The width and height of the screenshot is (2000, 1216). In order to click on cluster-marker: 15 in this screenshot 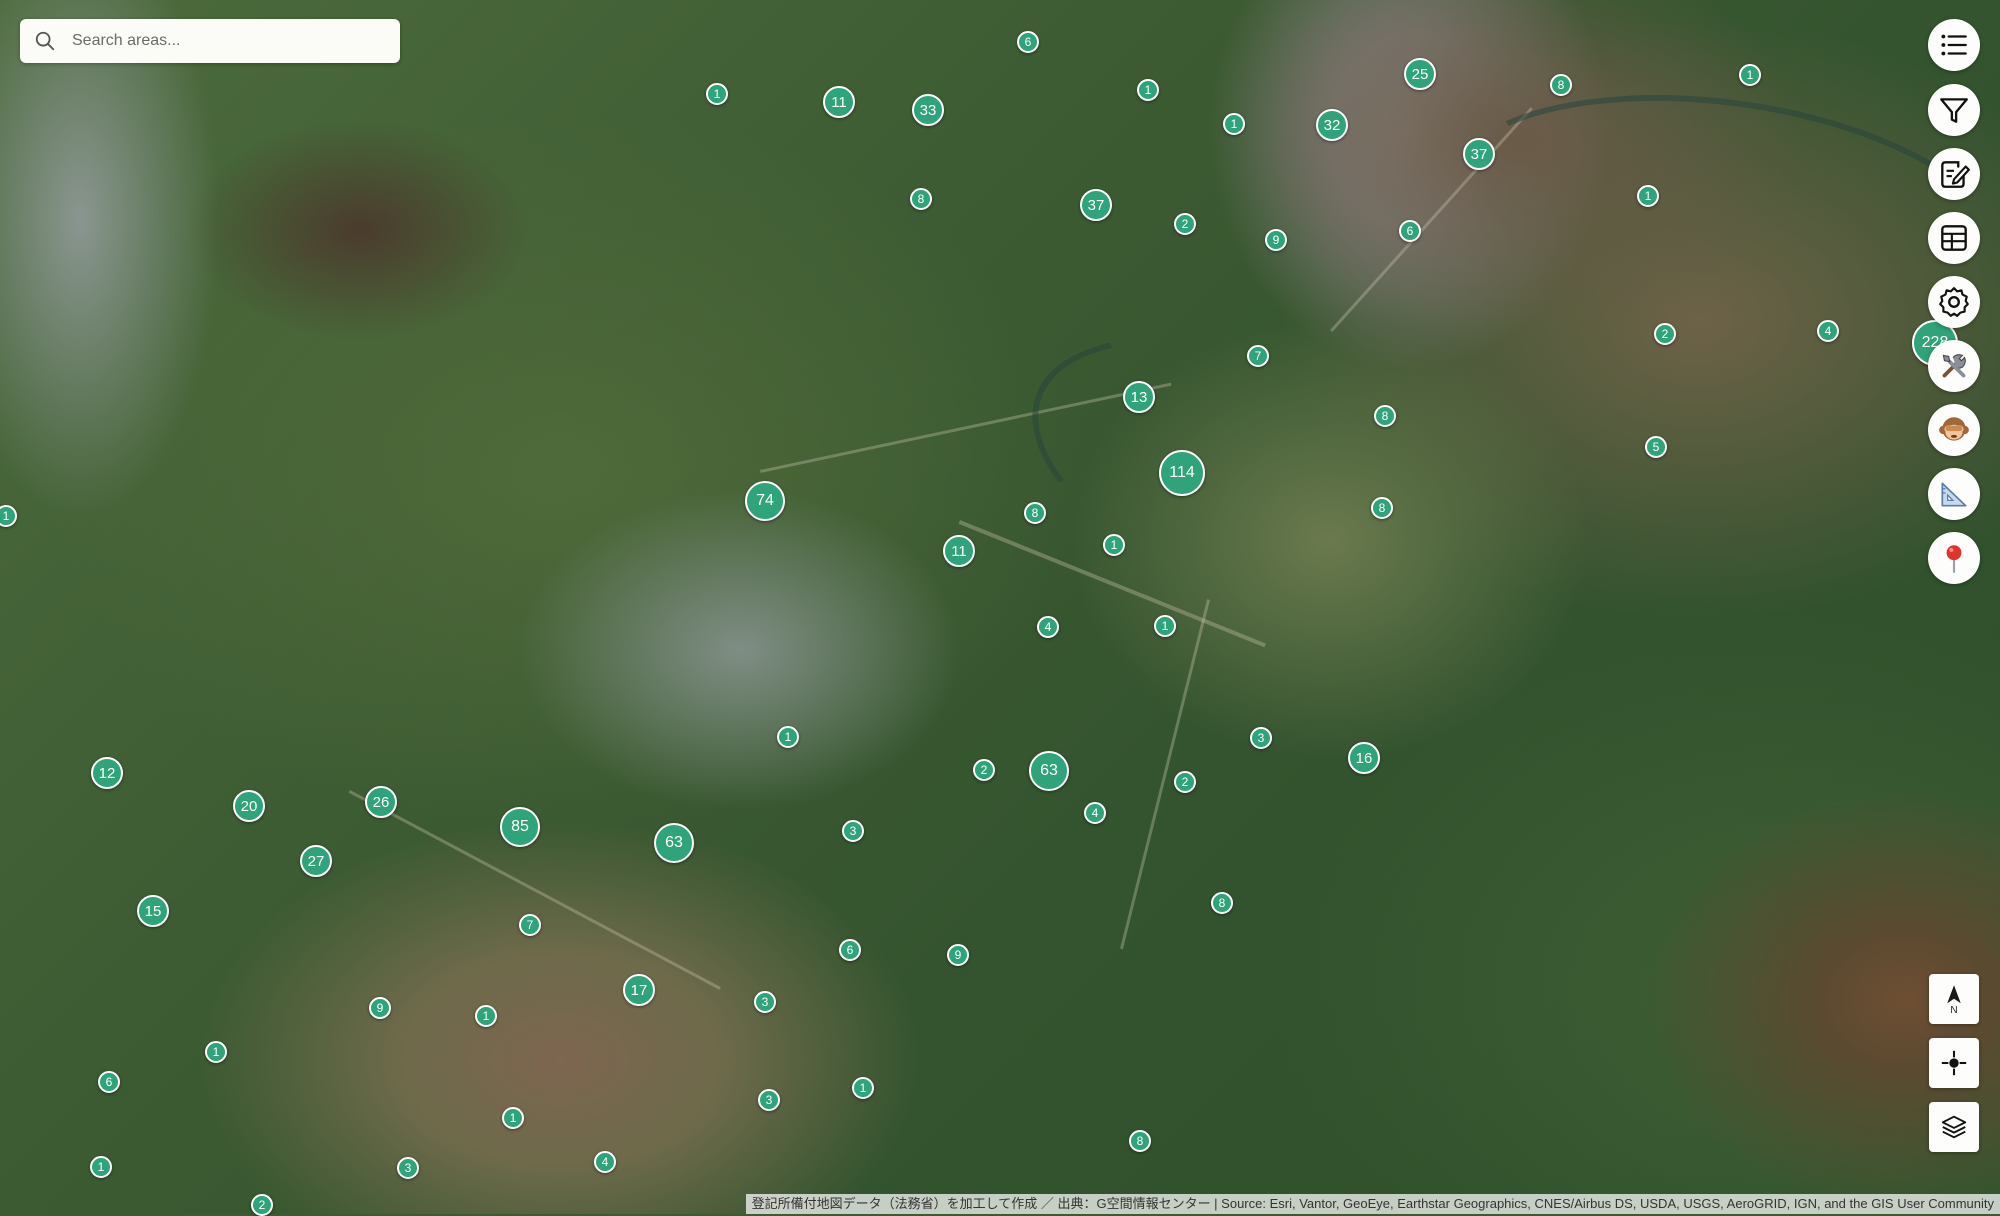, I will do `click(153, 911)`.